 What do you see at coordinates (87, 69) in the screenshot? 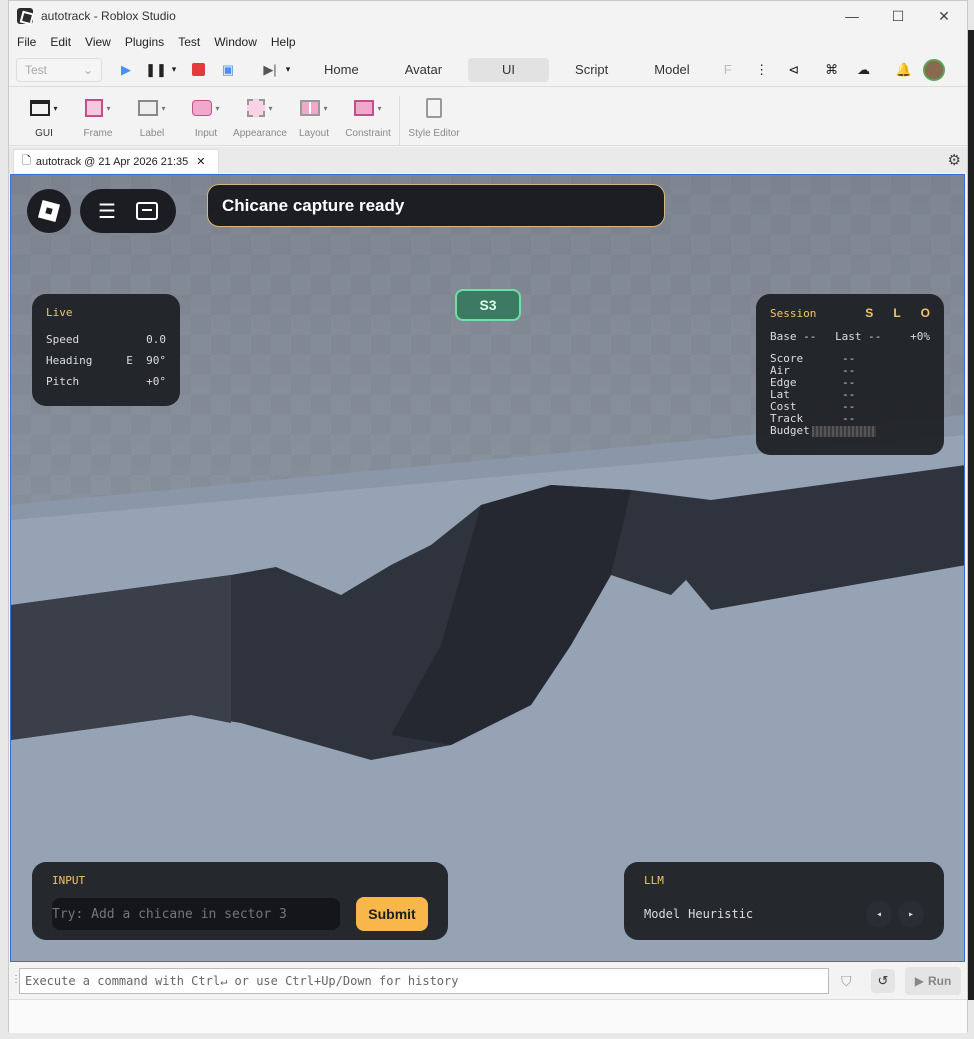
I see `chevron-down-icon: ⌄` at bounding box center [87, 69].